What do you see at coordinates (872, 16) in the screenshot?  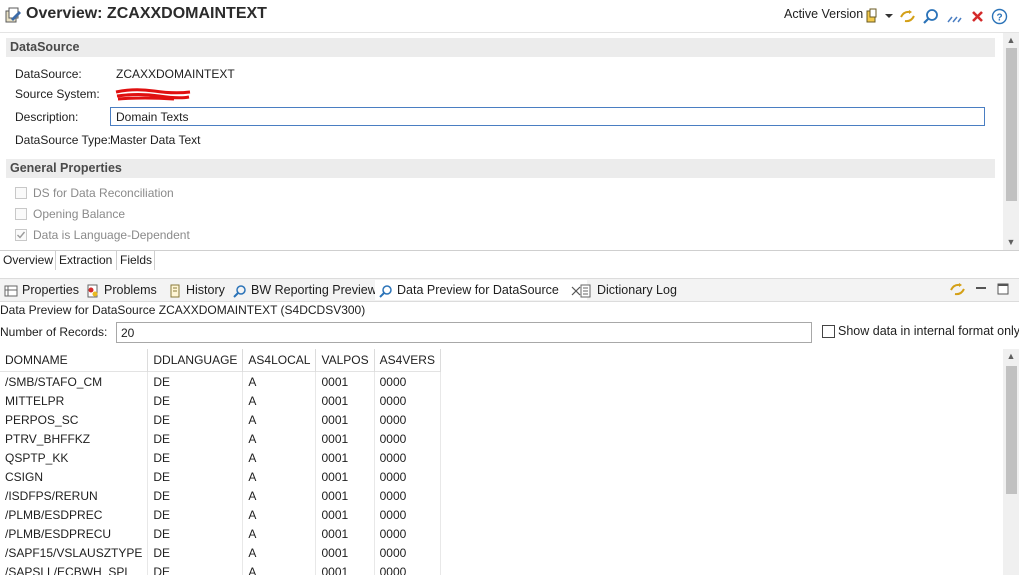 I see `version-menu-icon` at bounding box center [872, 16].